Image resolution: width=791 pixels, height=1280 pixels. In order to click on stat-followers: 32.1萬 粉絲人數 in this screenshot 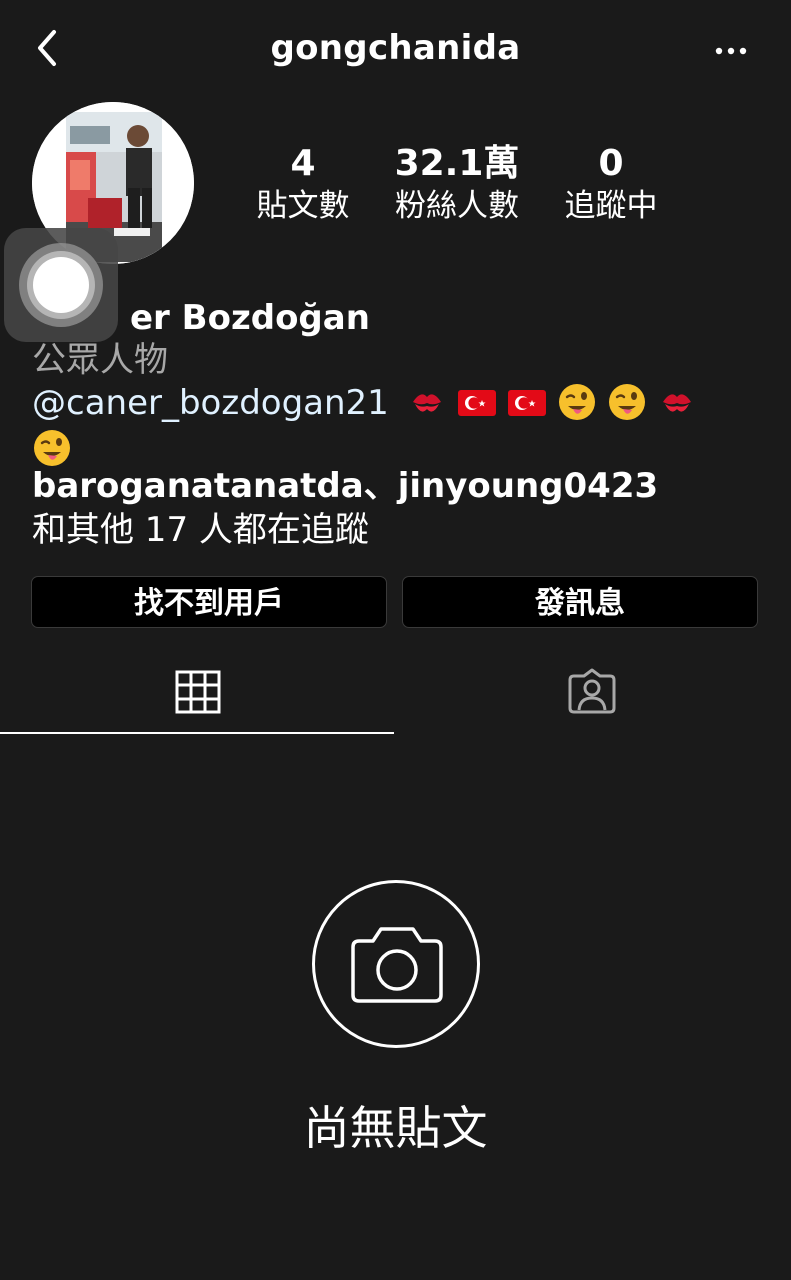, I will do `click(457, 184)`.